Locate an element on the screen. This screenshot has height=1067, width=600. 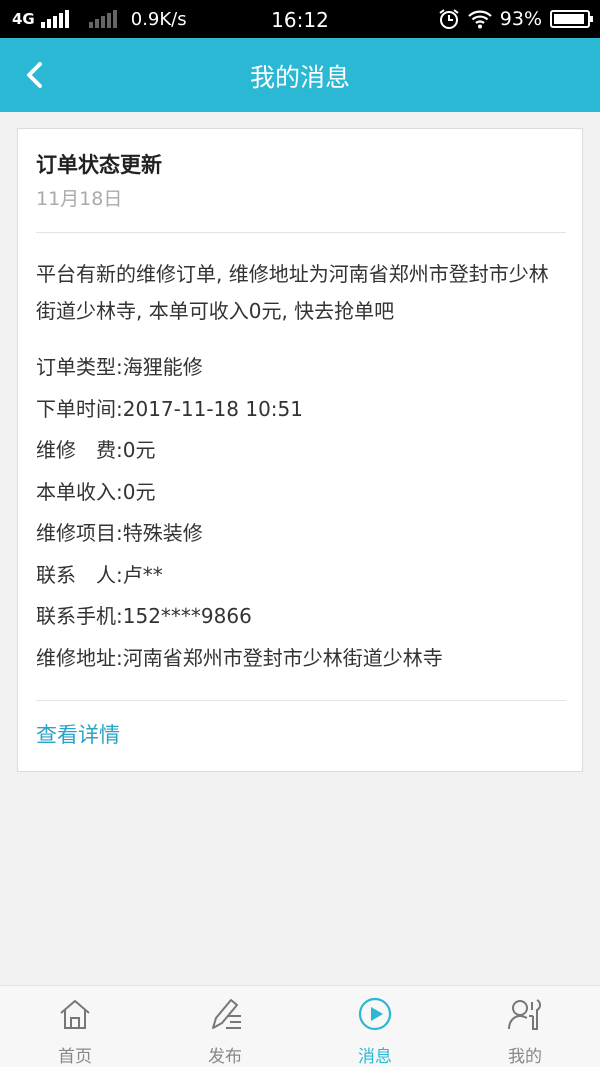
nav-item-publish: 发布 is located at coordinates (225, 1026).